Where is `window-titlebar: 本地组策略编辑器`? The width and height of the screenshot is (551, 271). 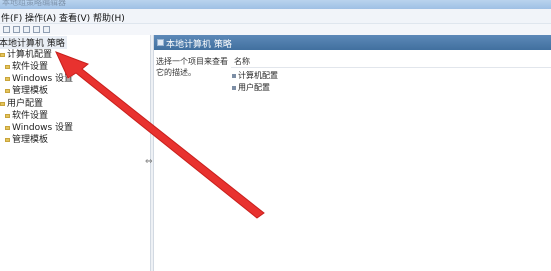
window-titlebar: 本地组策略编辑器 is located at coordinates (275, 4).